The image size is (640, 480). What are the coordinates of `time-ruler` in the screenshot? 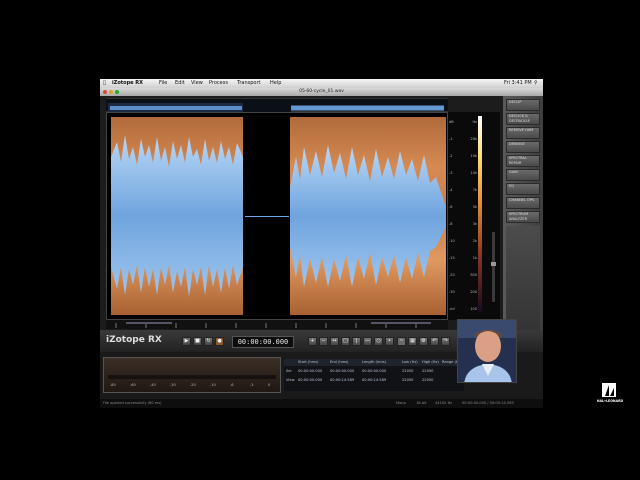 It's located at (277, 324).